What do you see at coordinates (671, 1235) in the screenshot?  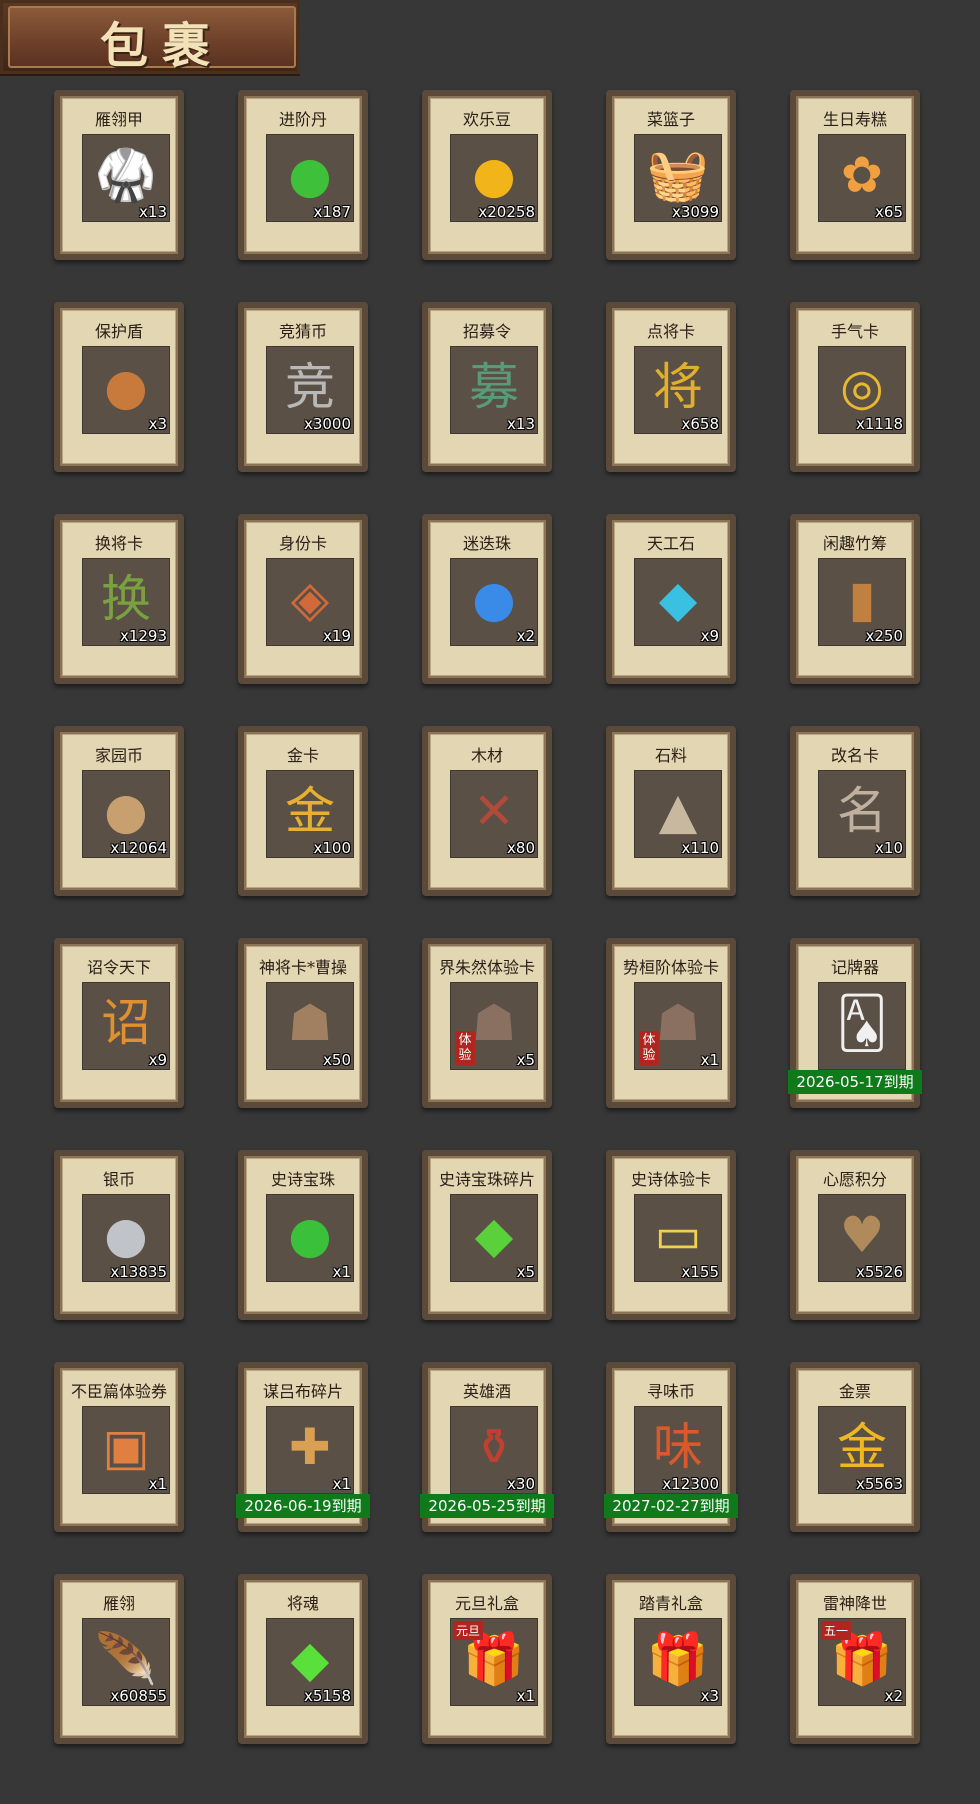 I see `item-card: 史诗体验卡 ▭ x155` at bounding box center [671, 1235].